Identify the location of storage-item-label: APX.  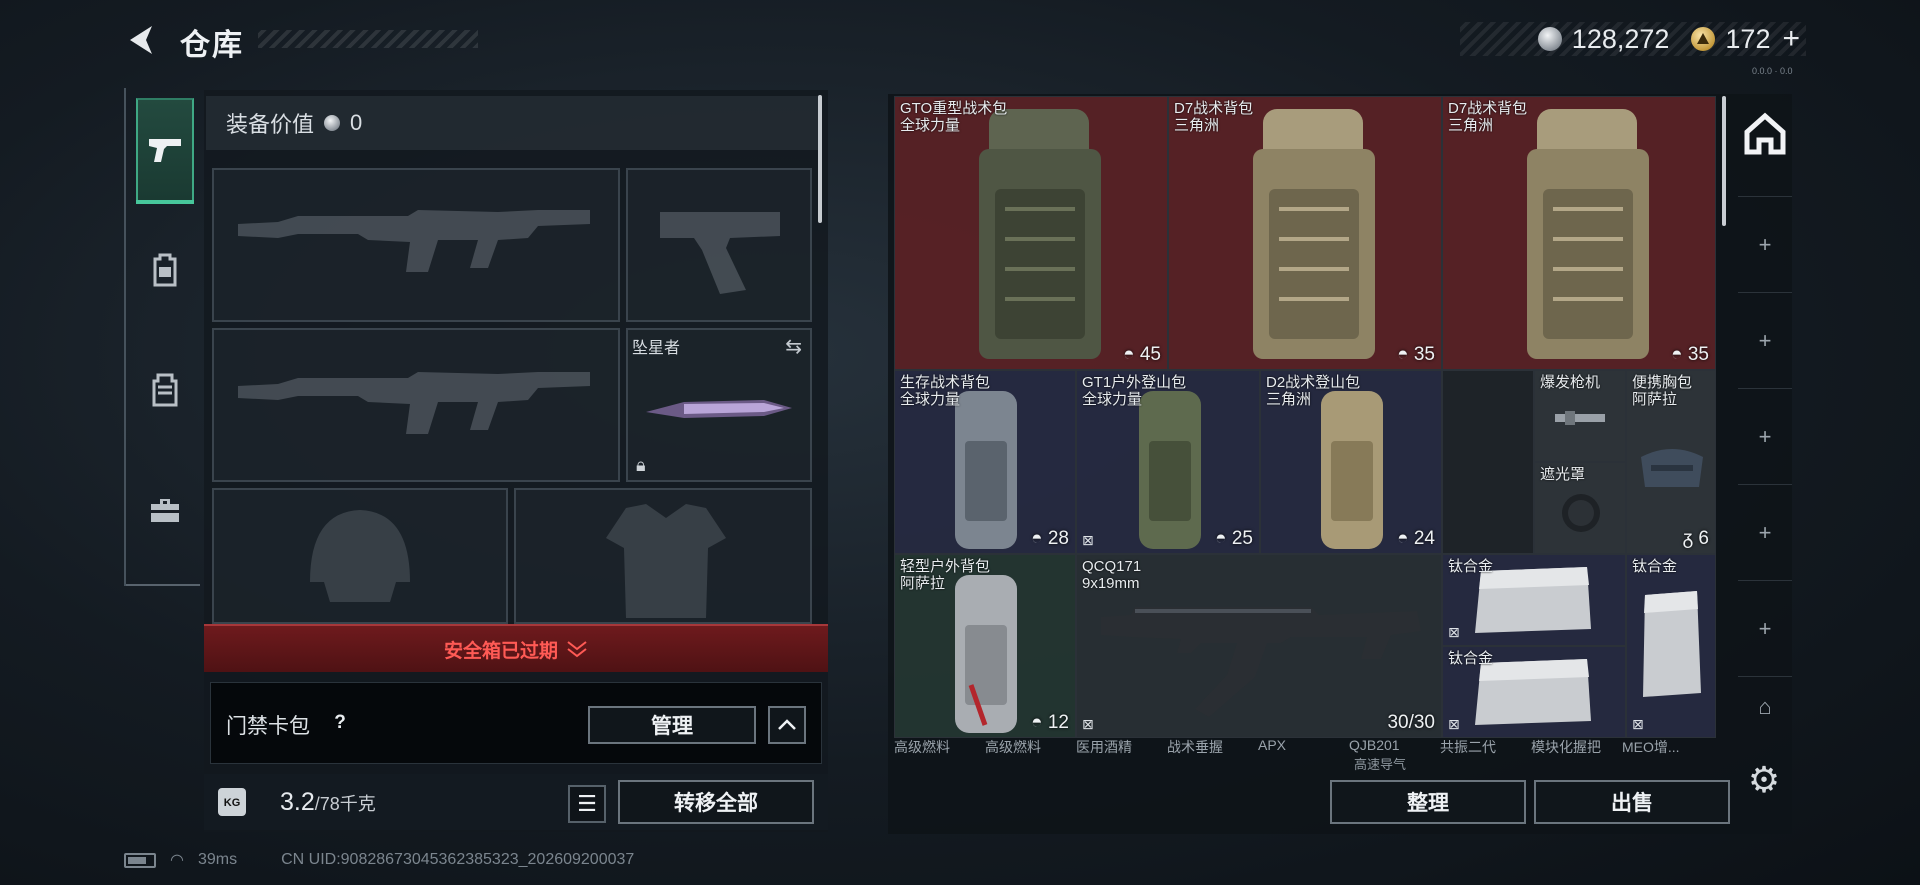
(1303, 752).